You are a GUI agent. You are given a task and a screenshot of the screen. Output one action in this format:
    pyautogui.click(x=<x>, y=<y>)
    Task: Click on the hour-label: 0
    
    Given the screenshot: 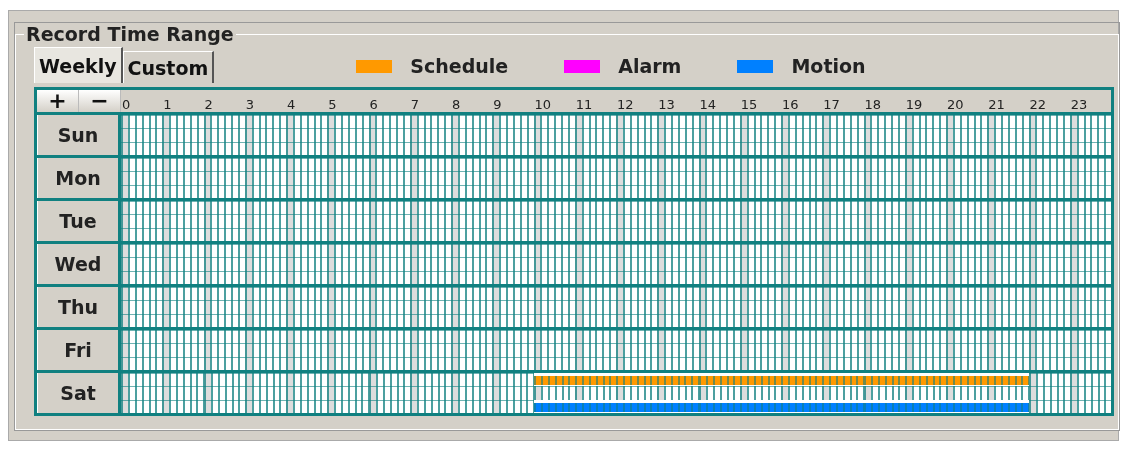 What is the action you would take?
    pyautogui.click(x=126, y=104)
    